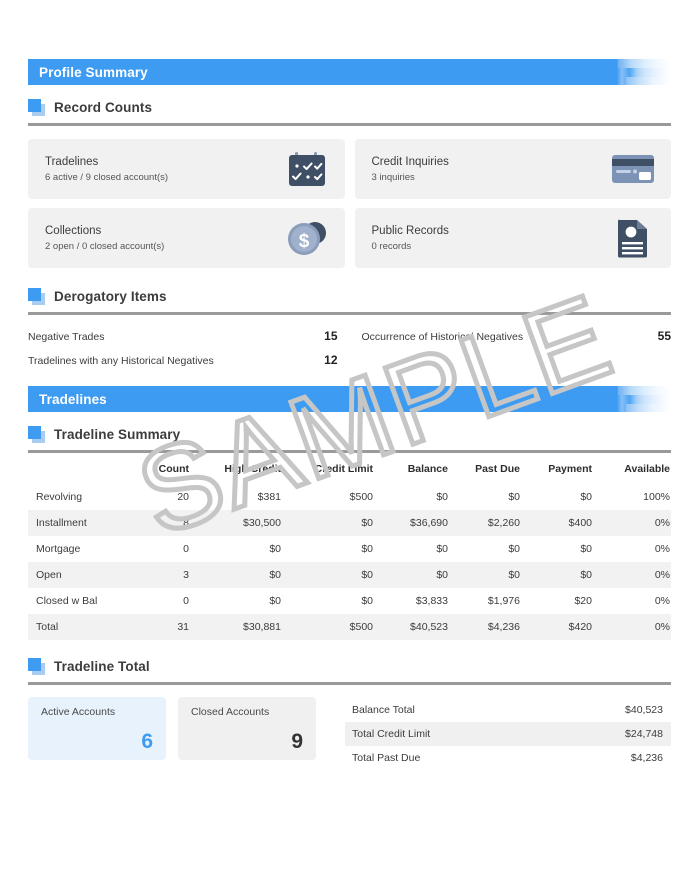 The image size is (699, 883). I want to click on active-accounts-card: Active Accounts 6, so click(97, 728).